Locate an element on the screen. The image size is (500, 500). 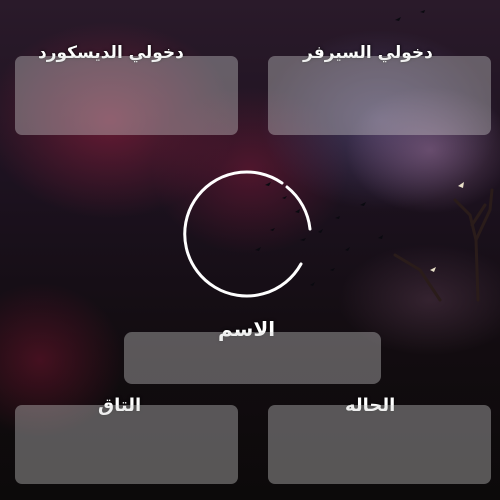
avatar is located at coordinates (249, 235).